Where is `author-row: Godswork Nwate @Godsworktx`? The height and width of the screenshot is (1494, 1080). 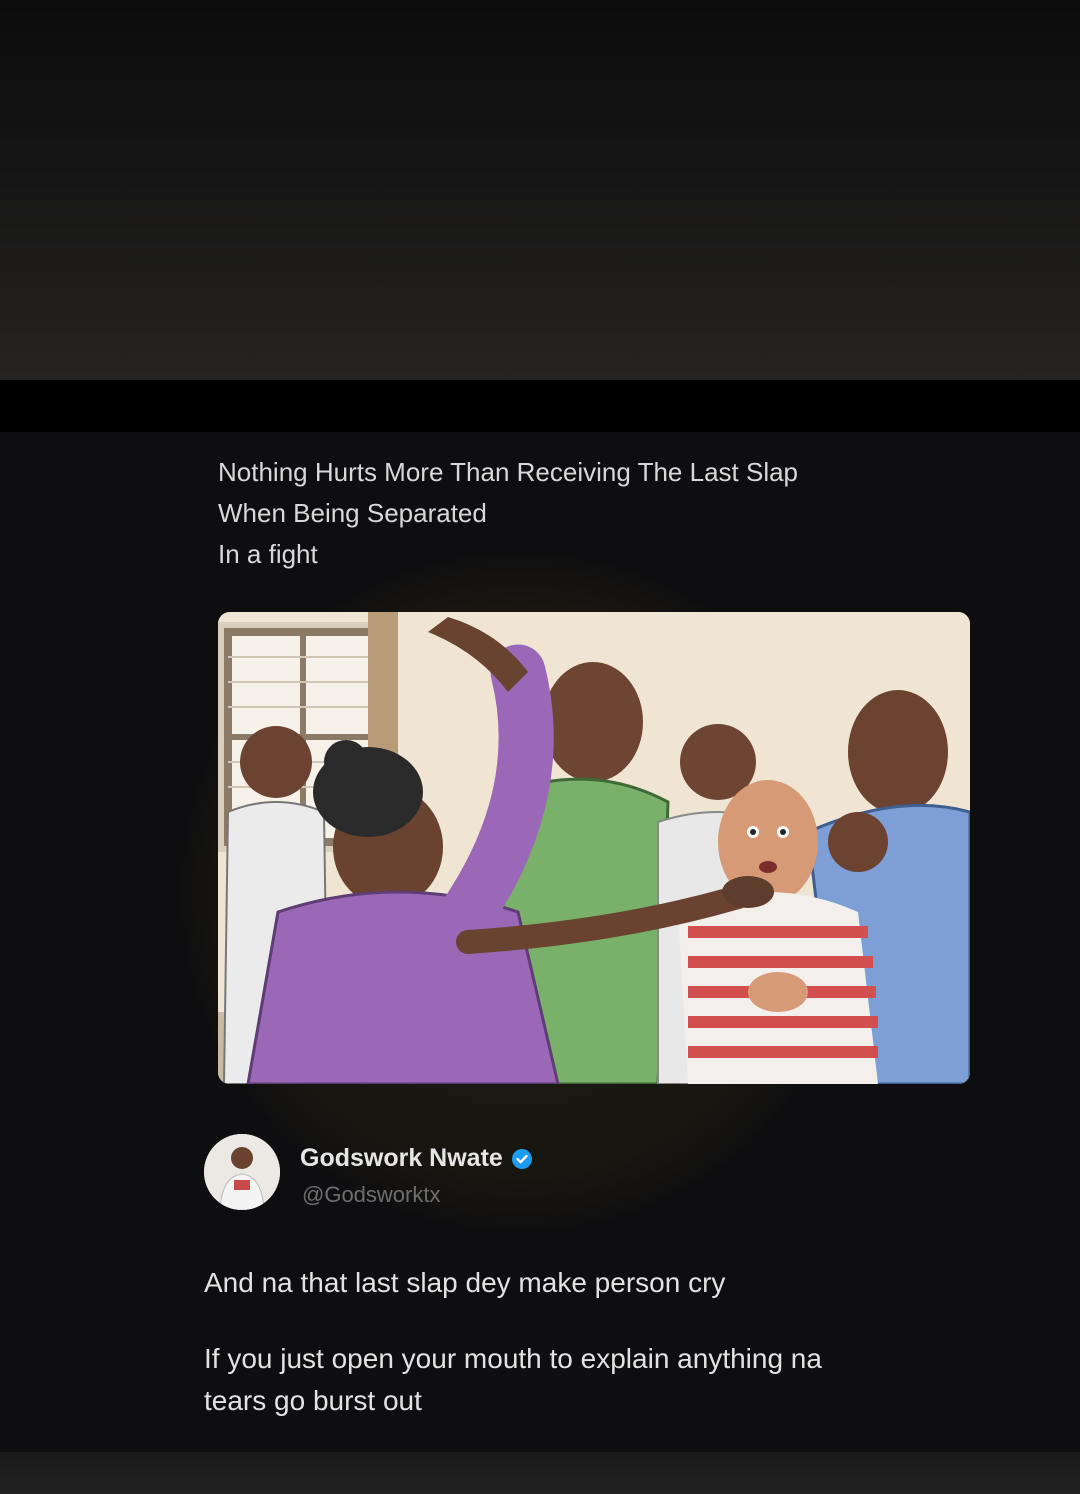
author-row: Godswork Nwate @Godsworktx is located at coordinates (554, 1177).